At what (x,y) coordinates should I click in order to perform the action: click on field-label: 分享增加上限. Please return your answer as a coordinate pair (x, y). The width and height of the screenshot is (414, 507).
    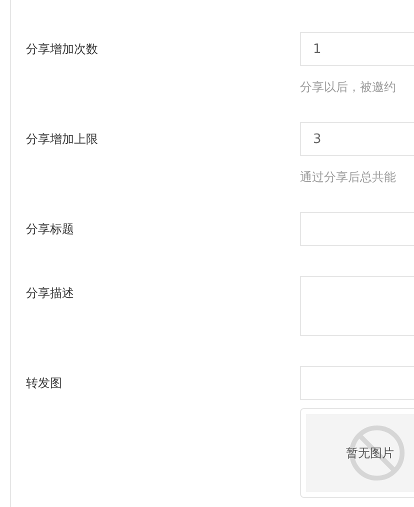
    Looking at the image, I should click on (62, 139).